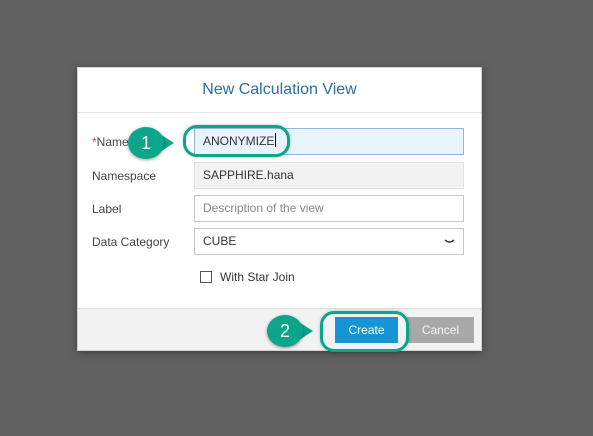  Describe the element at coordinates (329, 241) in the screenshot. I see `data-category-select: CUBE` at that location.